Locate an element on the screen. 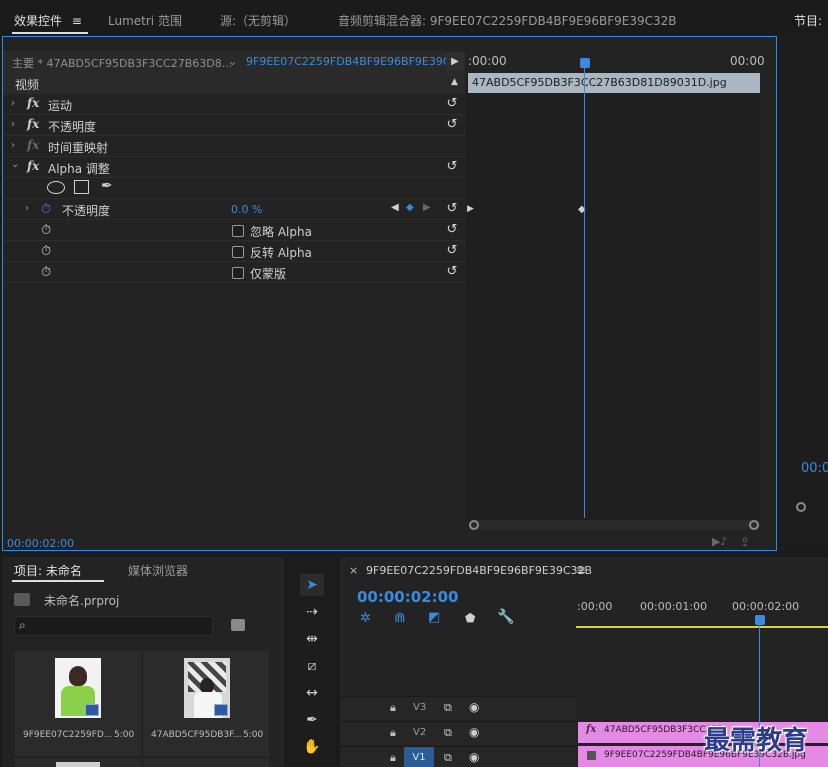  scrollbar-end-handle is located at coordinates (754, 525).